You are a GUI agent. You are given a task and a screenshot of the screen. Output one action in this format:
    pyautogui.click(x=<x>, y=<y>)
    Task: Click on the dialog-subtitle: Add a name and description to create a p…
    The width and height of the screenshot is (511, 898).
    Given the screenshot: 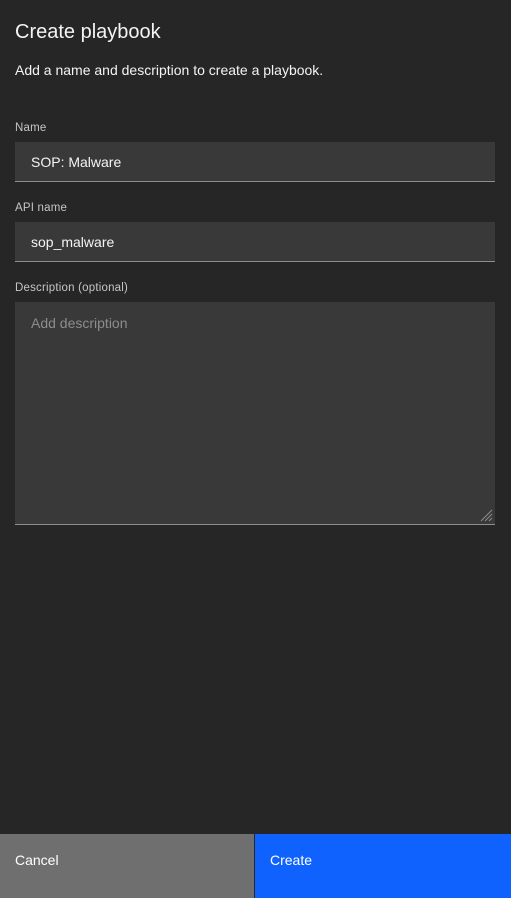 What is the action you would take?
    pyautogui.click(x=169, y=70)
    